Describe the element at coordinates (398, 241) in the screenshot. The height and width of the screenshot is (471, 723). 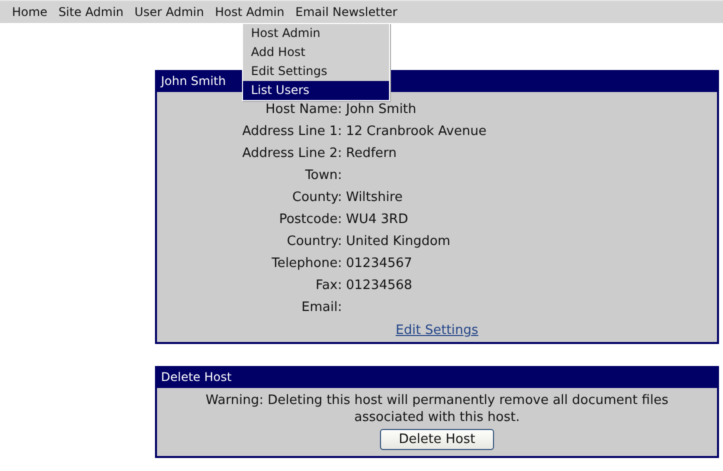
I see `field-value: United Kingdom` at that location.